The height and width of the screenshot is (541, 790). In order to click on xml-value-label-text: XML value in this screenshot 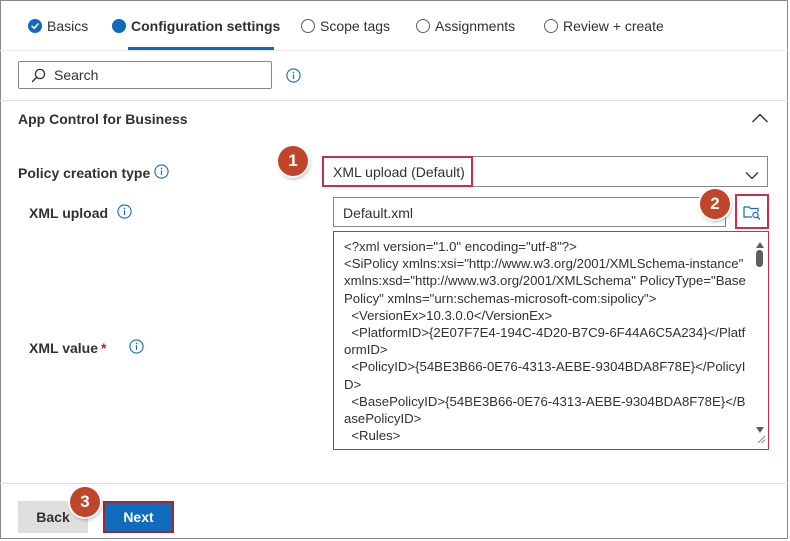, I will do `click(63, 348)`.